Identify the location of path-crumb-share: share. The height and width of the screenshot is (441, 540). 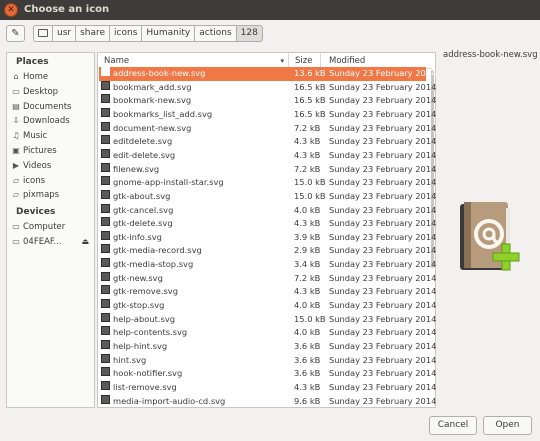
(93, 33).